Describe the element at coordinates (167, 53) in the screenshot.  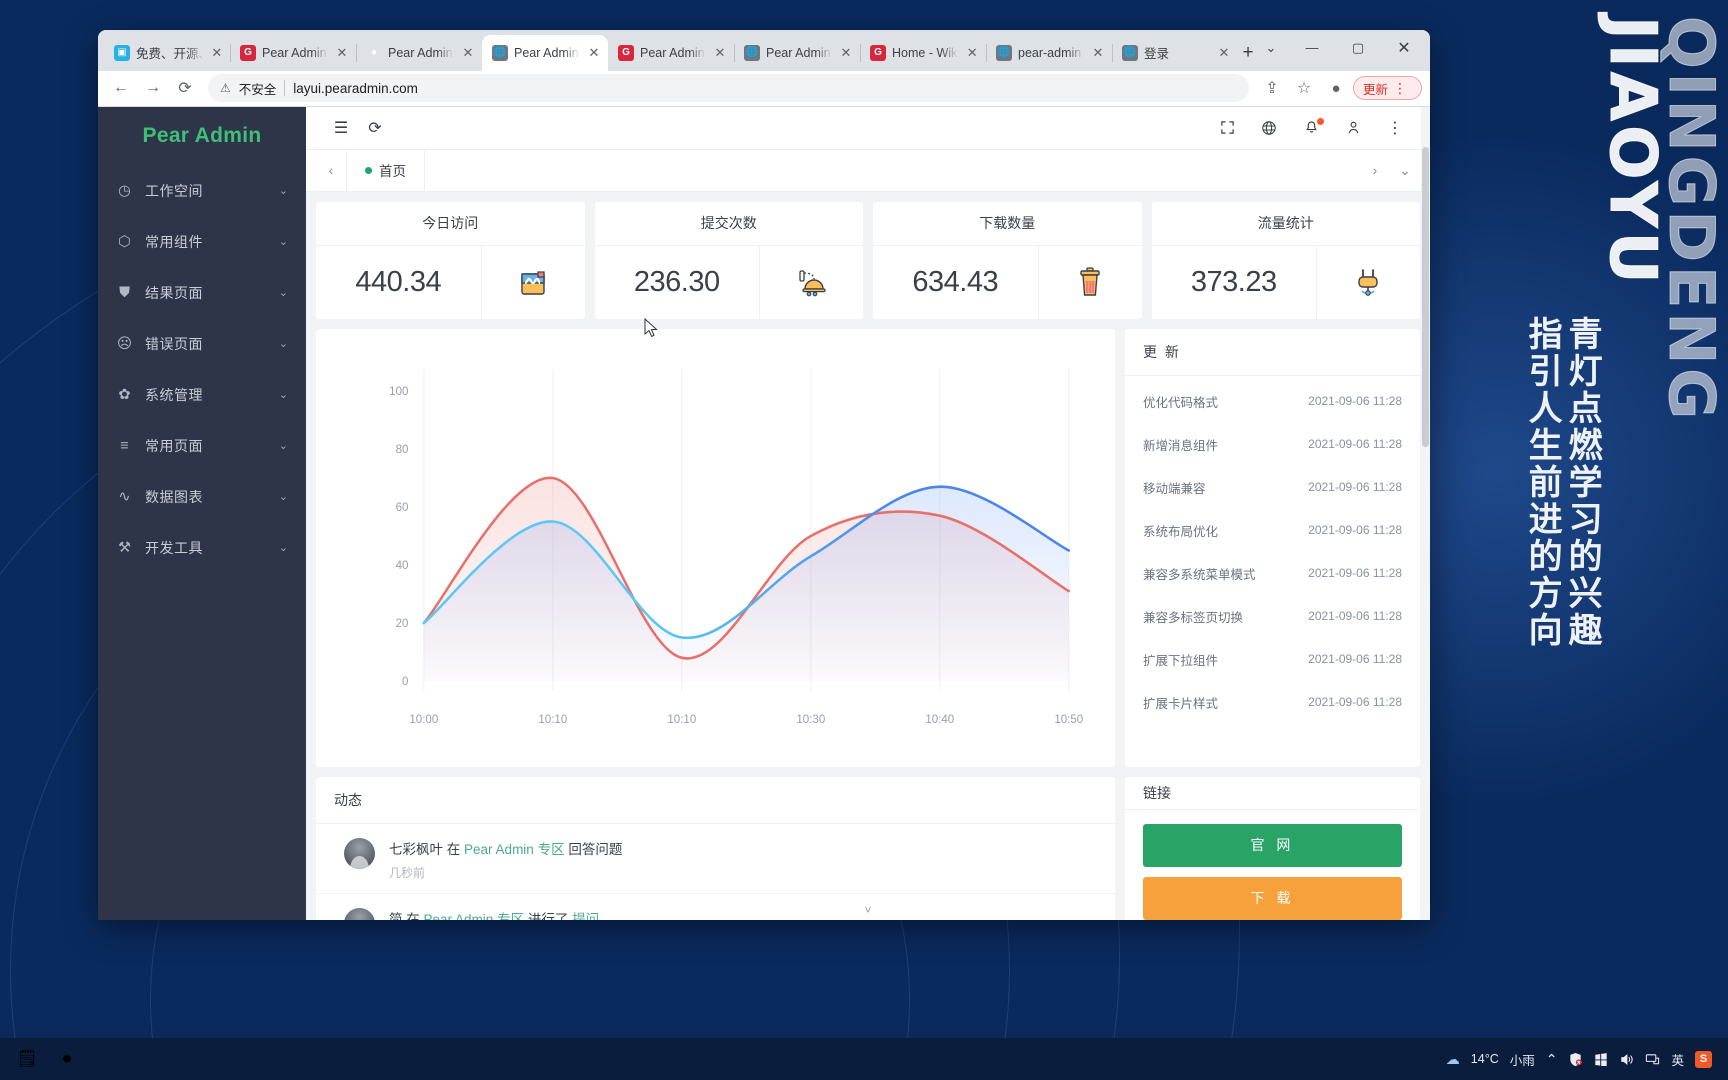
I see `browser-tab: ▣ 免费、开源、 ✕` at that location.